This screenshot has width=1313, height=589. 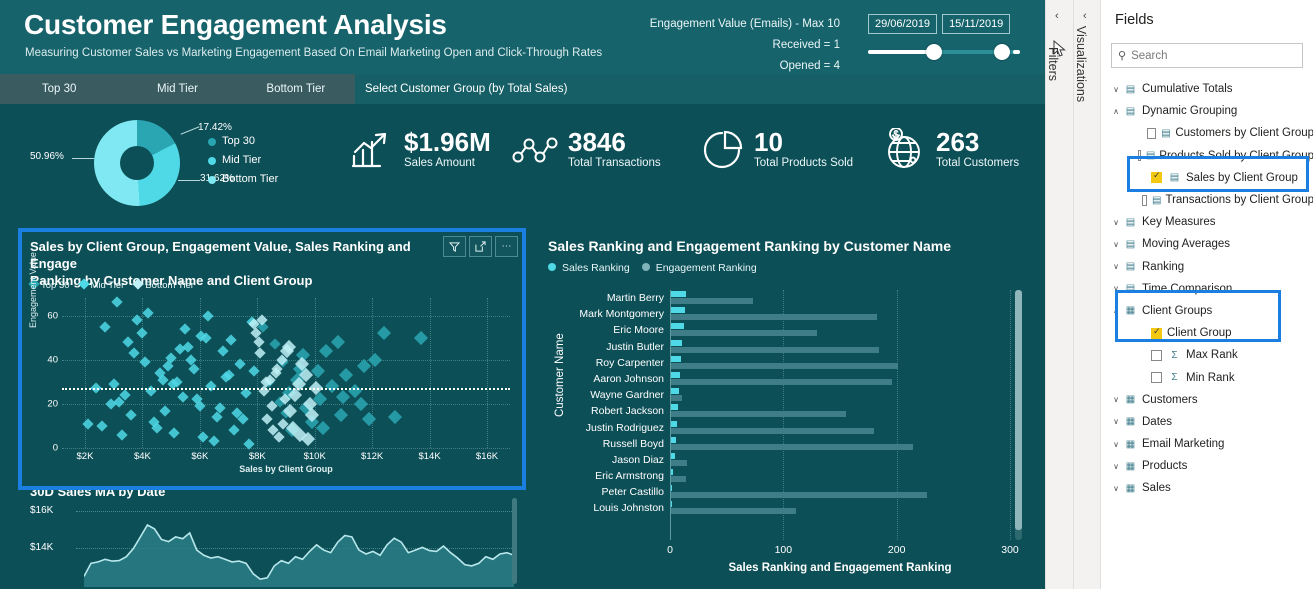 I want to click on donut-legend-item-bottomtier: Bottom Tier, so click(x=243, y=179).